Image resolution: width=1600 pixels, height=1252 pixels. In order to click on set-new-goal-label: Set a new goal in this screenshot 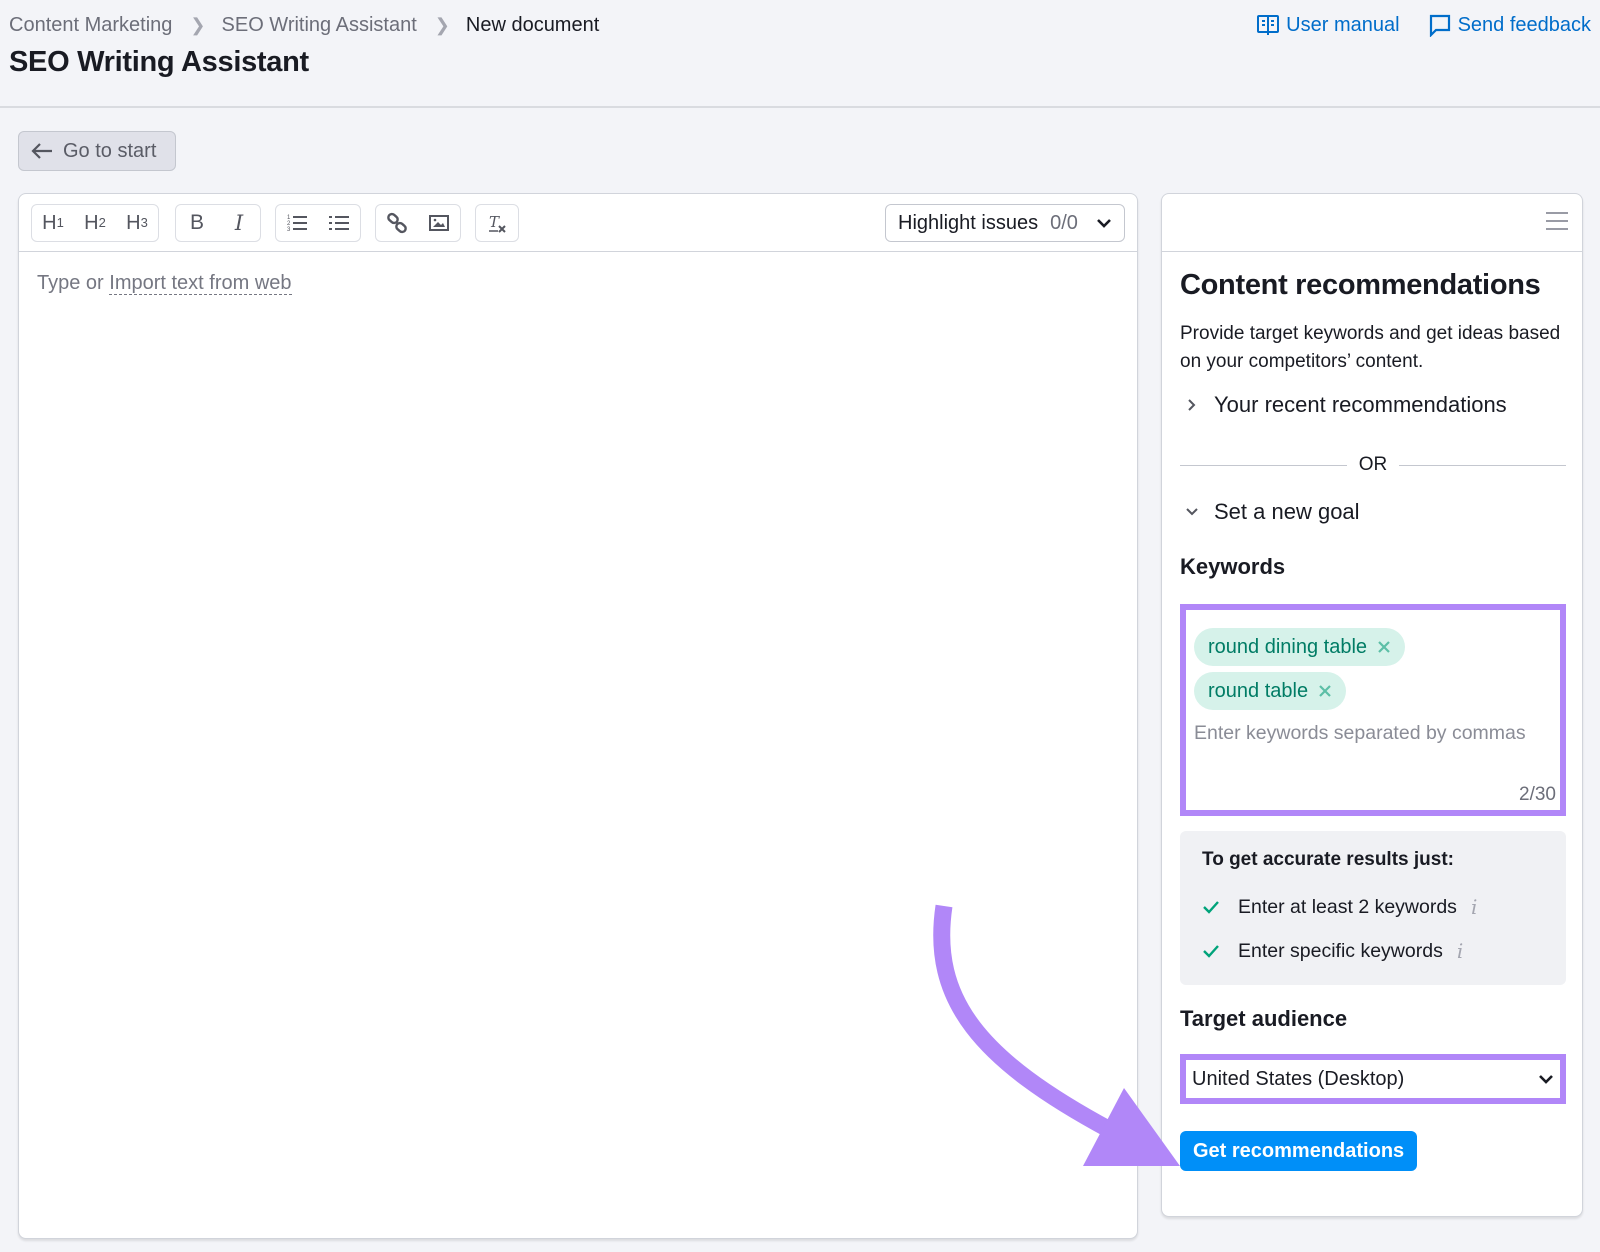, I will do `click(1287, 511)`.